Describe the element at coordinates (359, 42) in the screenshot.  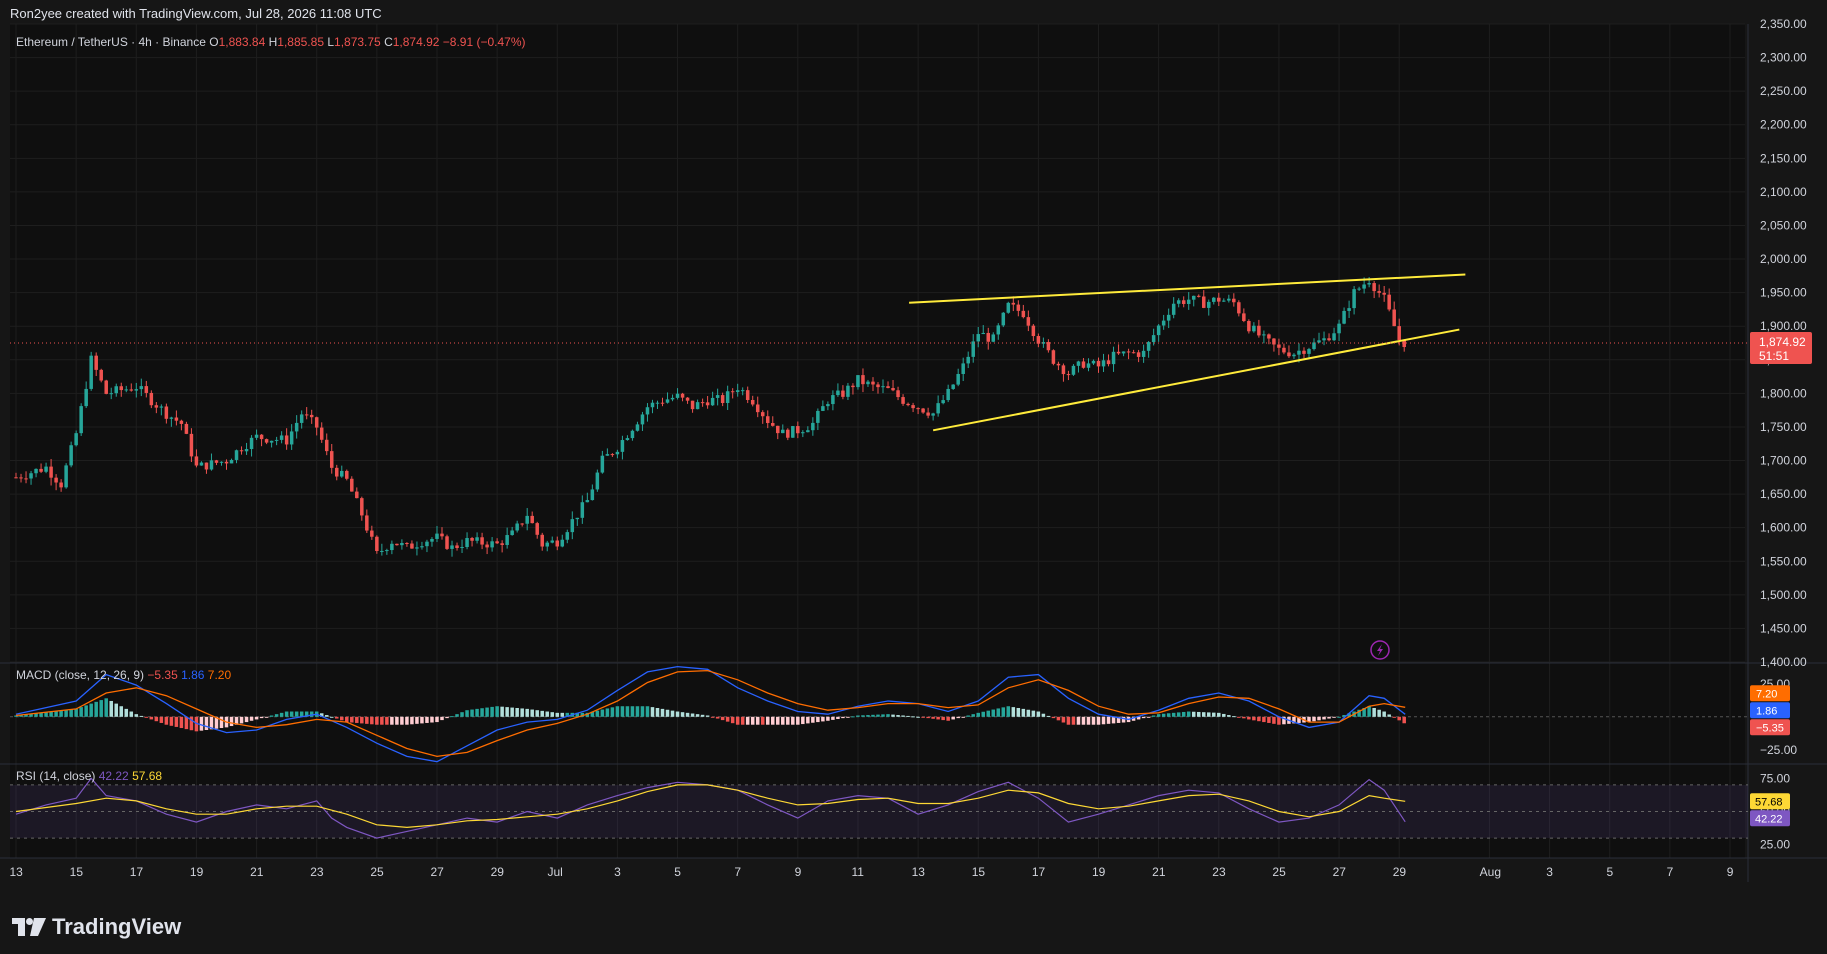
I see `legend-part: 1,873.75` at that location.